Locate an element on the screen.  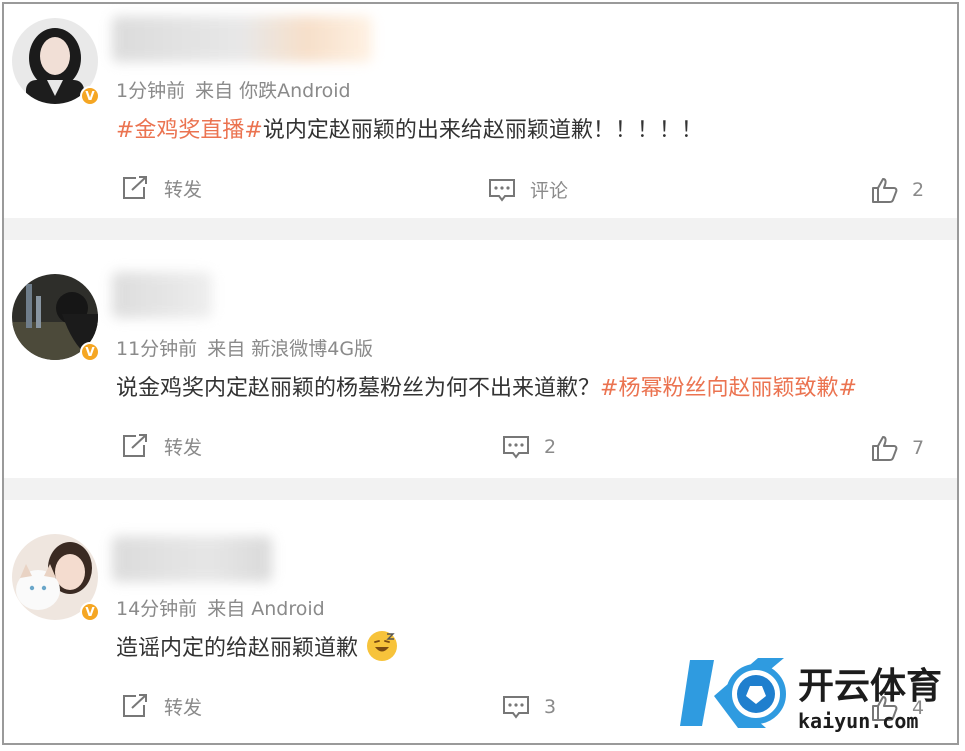
grinning-emoji-icon is located at coordinates (382, 646).